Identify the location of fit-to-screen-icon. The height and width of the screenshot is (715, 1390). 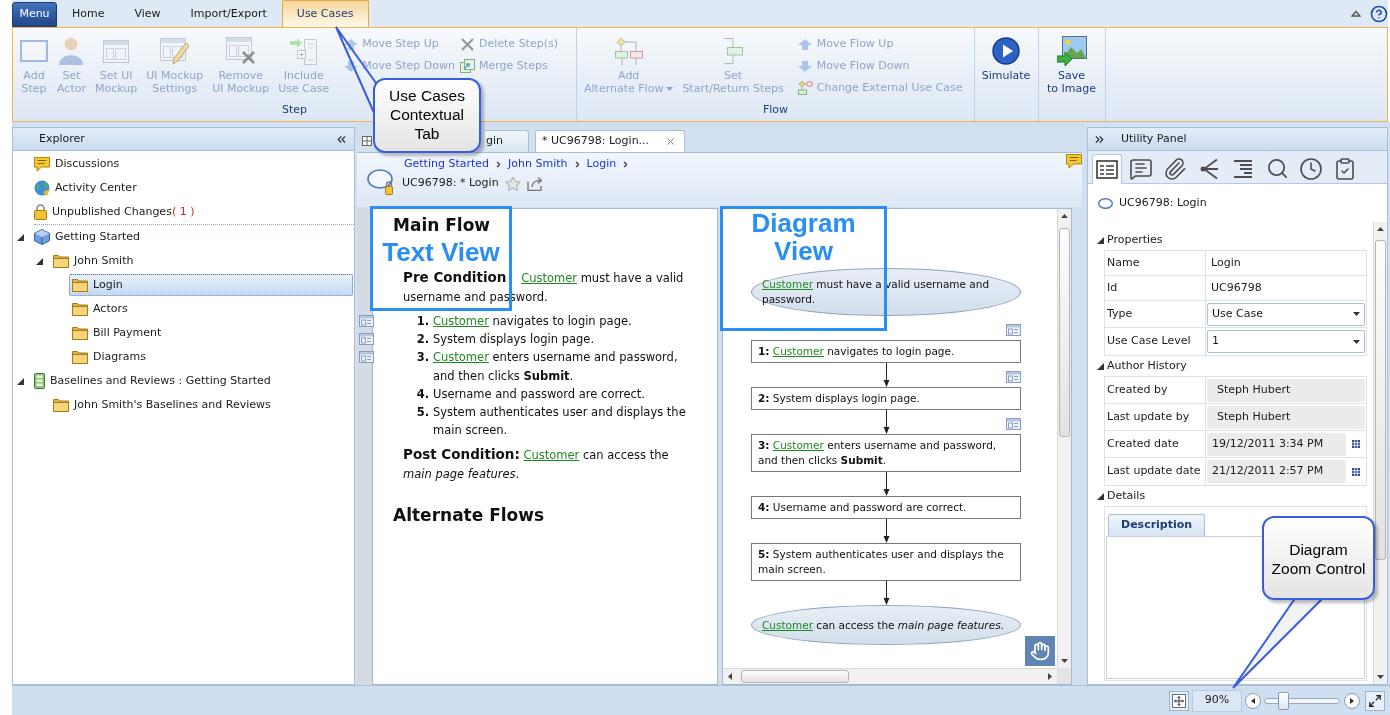
(1179, 700).